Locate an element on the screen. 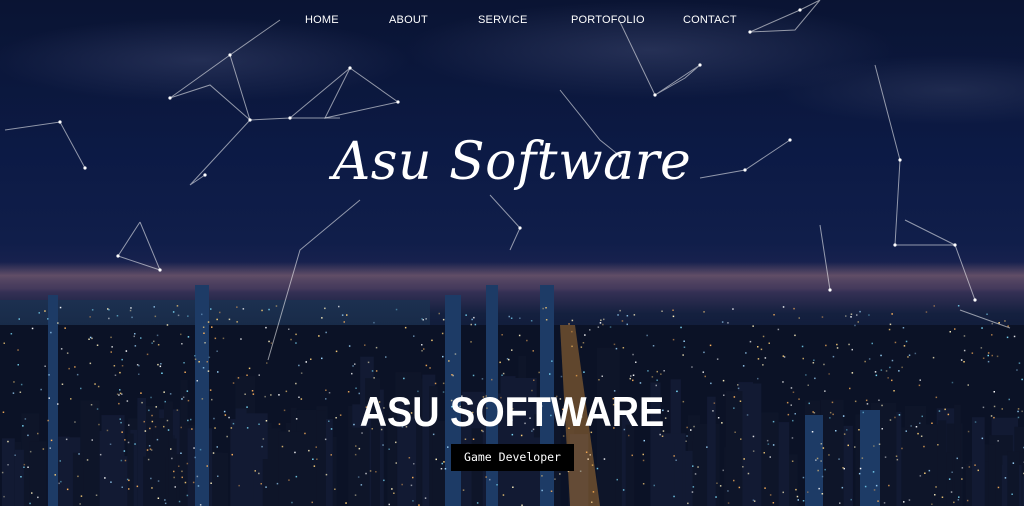 This screenshot has height=506, width=1024. nav-contact-link: CONTACT is located at coordinates (710, 20).